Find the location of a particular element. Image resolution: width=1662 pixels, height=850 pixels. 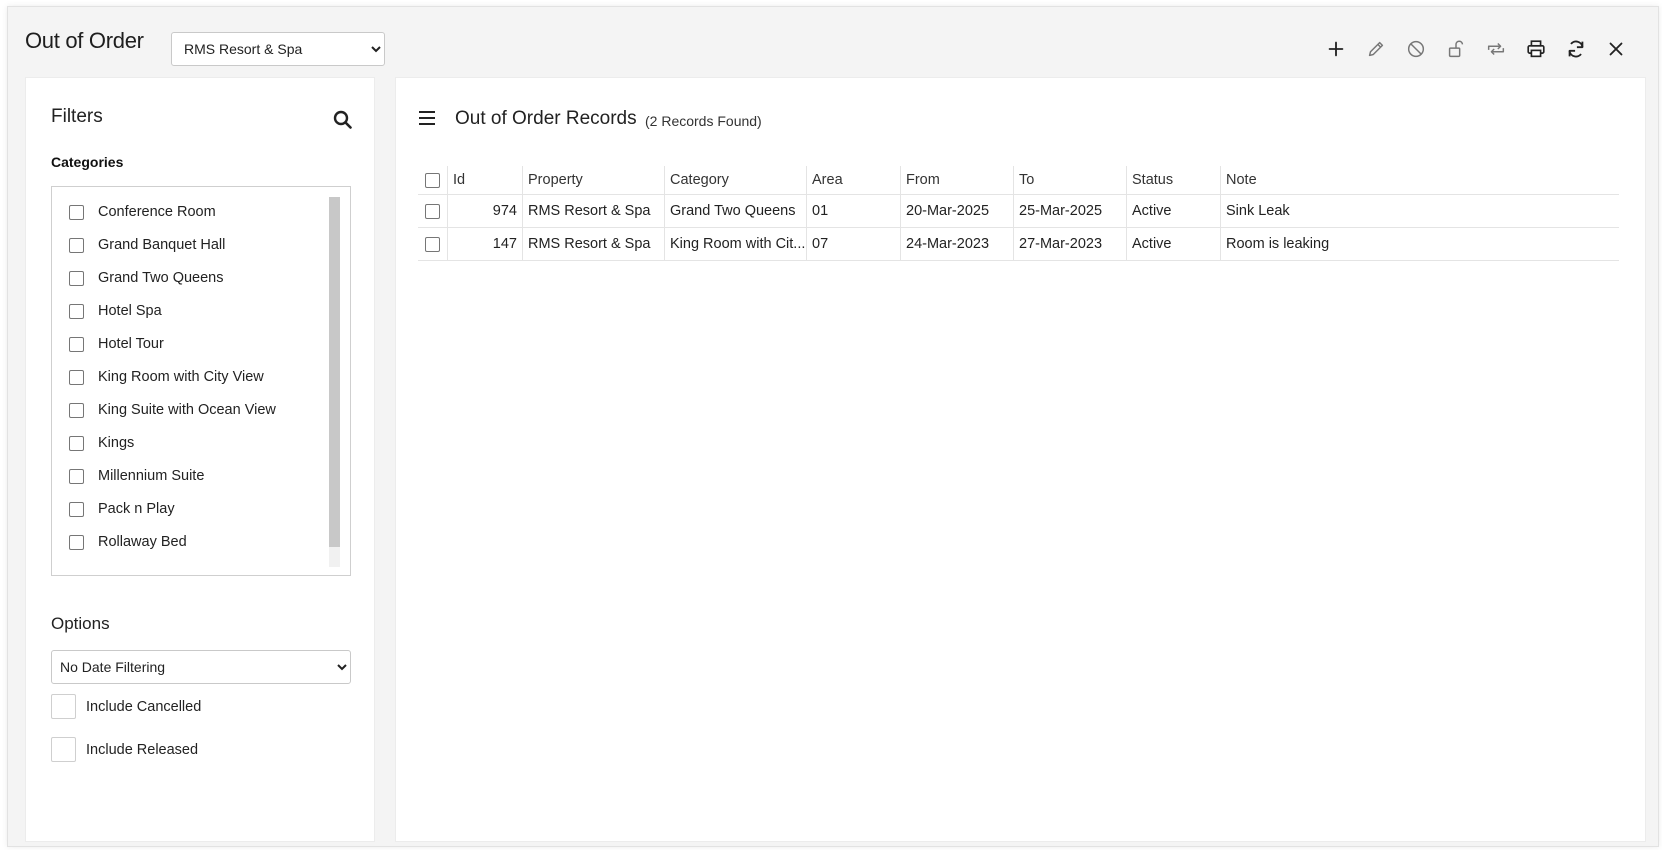

select-all-checkbox is located at coordinates (432, 180).